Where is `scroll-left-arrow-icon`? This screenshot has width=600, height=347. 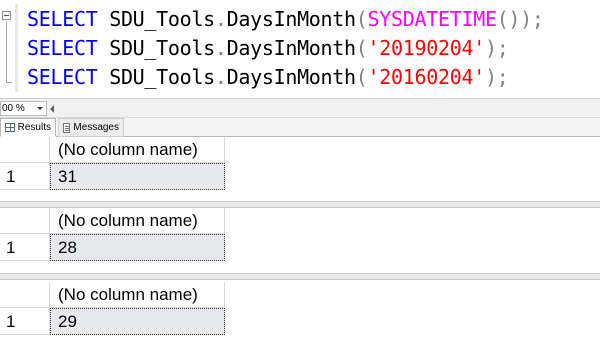
scroll-left-arrow-icon is located at coordinates (52, 109).